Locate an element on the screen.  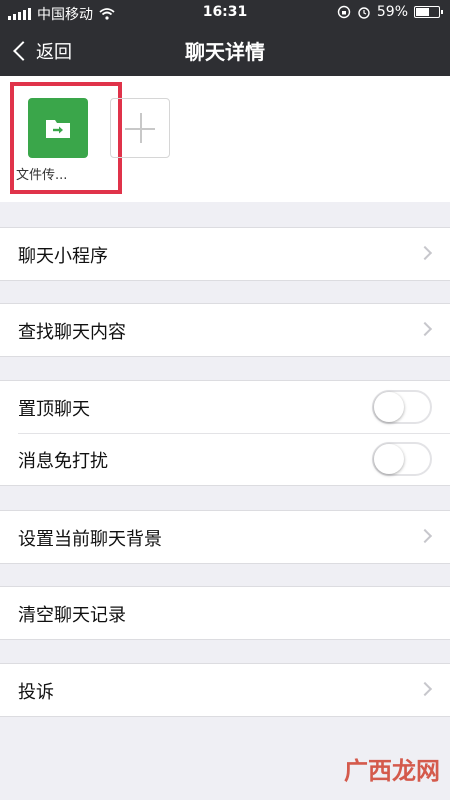
row-label: 消息免打扰 is located at coordinates (63, 461).